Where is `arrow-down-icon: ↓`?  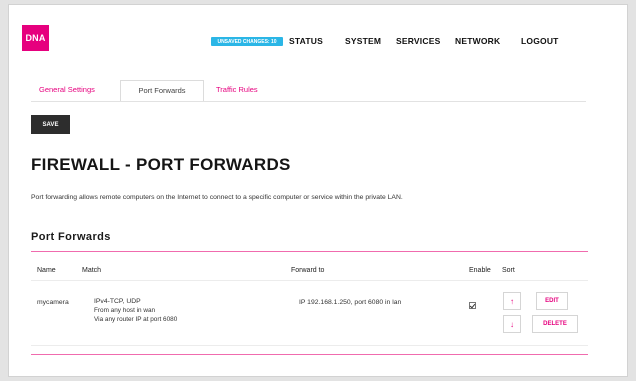
arrow-down-icon: ↓ is located at coordinates (512, 324).